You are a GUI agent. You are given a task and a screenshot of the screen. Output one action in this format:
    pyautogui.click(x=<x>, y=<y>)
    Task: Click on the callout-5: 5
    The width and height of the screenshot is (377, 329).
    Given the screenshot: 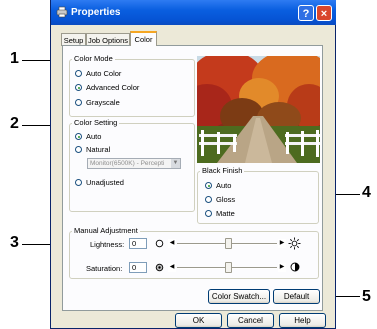 What is the action you would take?
    pyautogui.click(x=366, y=296)
    